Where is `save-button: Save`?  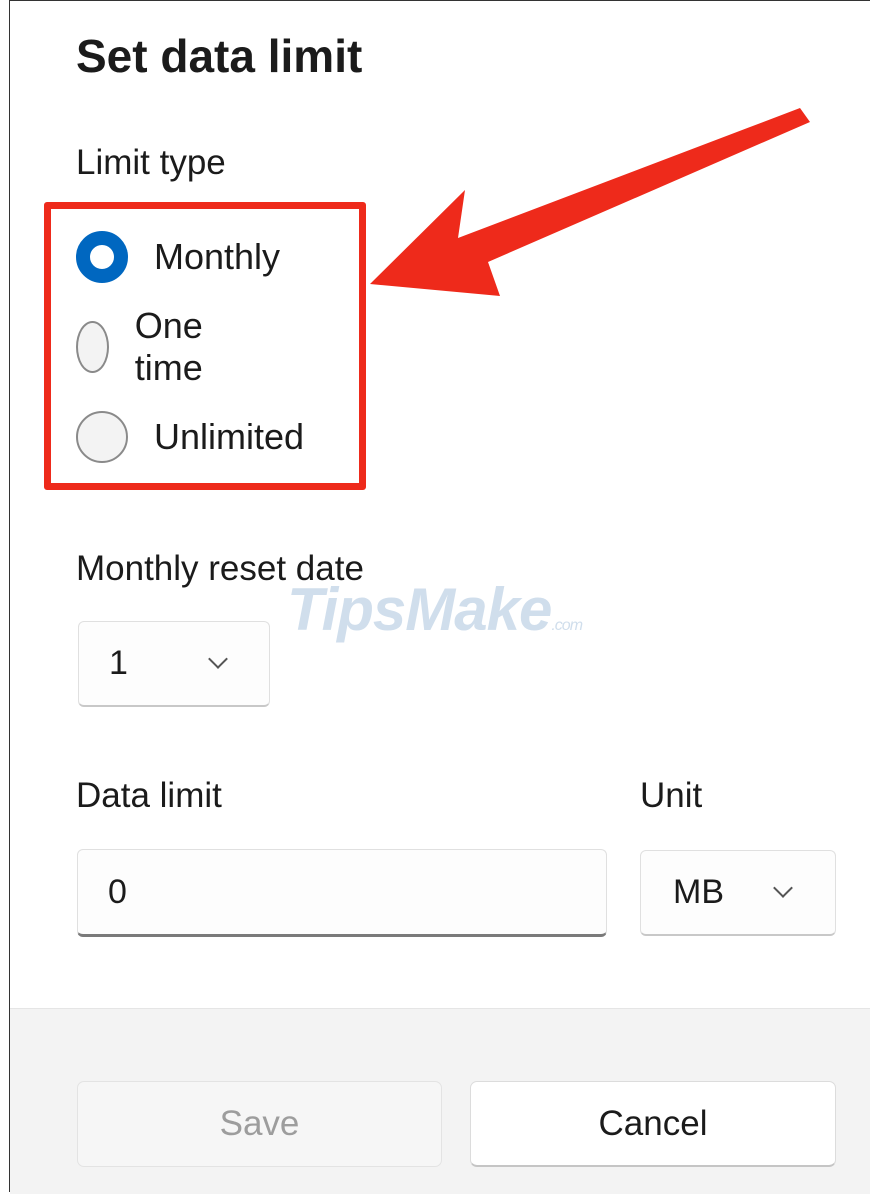
save-button: Save is located at coordinates (259, 1124).